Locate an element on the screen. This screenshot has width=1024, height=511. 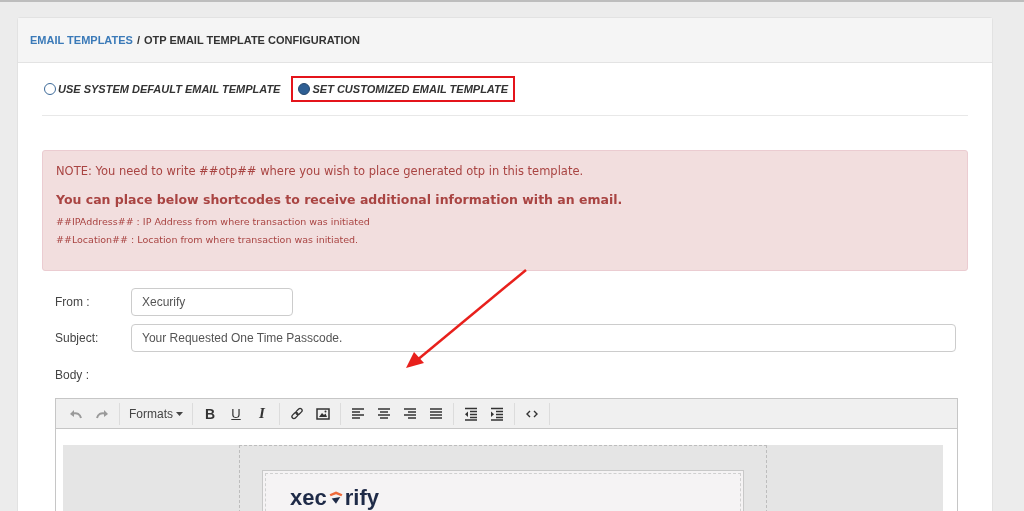
shortcode-description: ##Location## : Location from where transaction was initiated. is located at coordinates (208, 240).